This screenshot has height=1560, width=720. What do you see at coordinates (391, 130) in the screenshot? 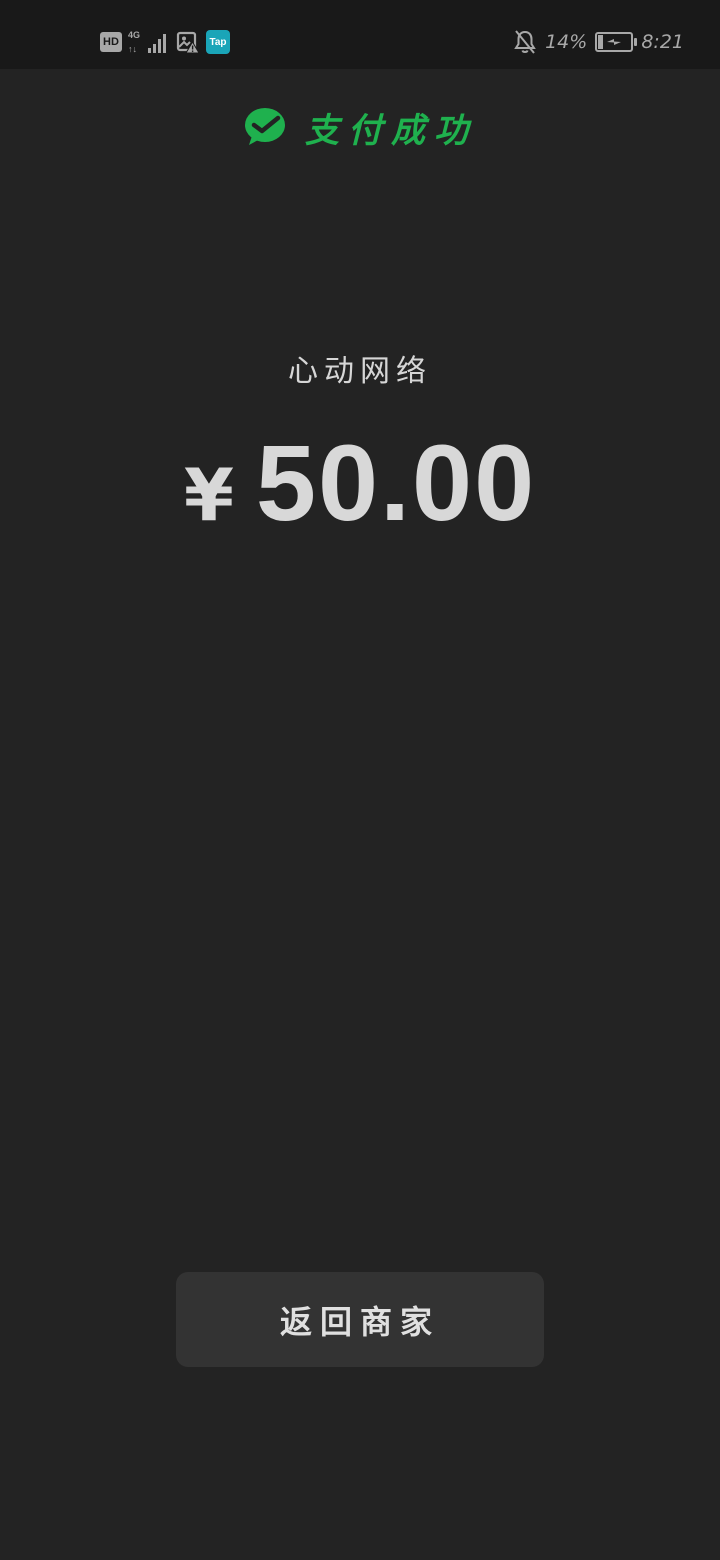
I see `payment-success-title: 支付成功` at bounding box center [391, 130].